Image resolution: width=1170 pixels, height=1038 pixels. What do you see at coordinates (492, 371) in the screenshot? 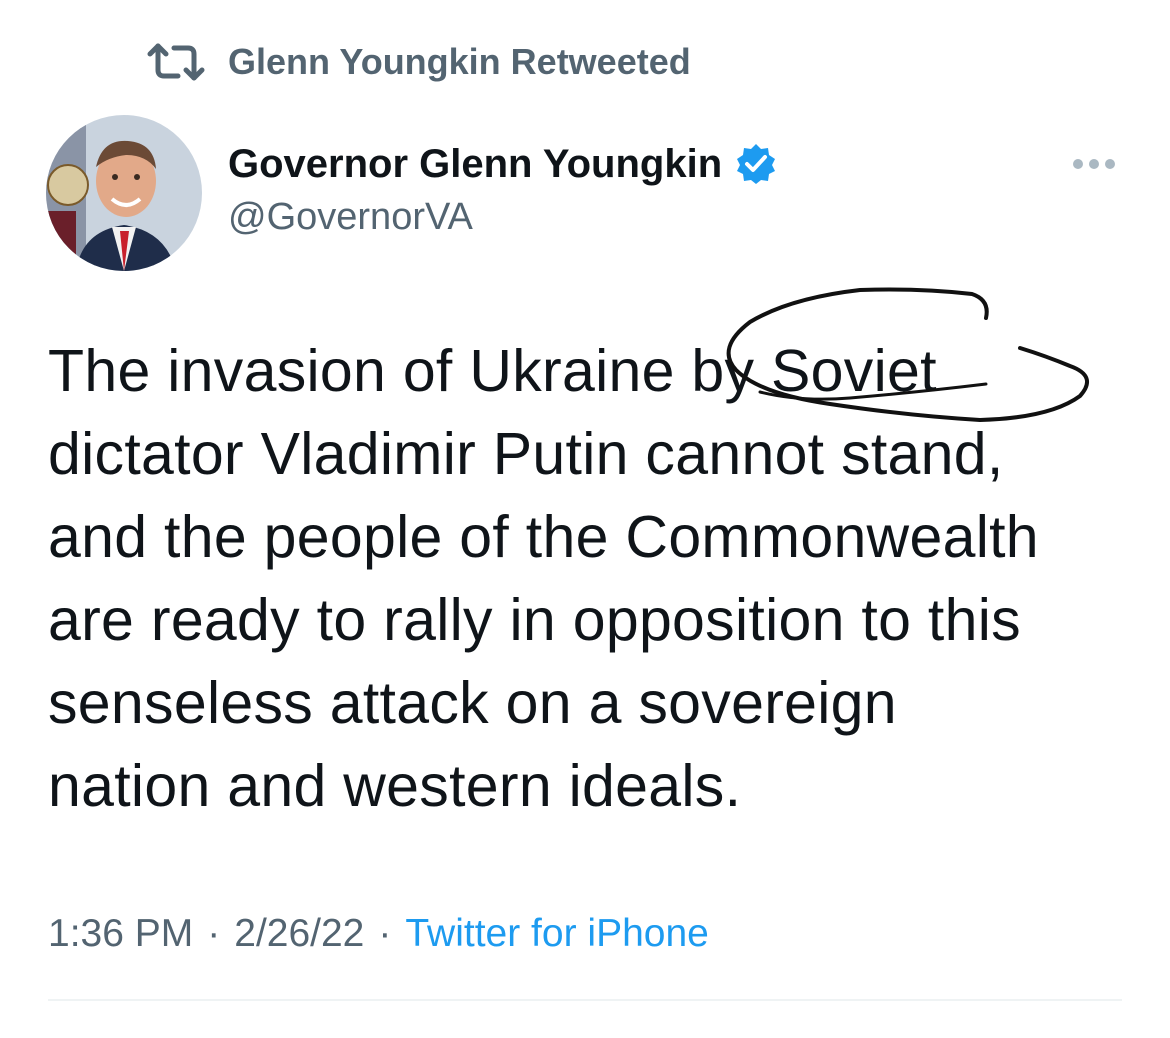
I see `tweet-line: The invasion of Ukraine by Soviet` at bounding box center [492, 371].